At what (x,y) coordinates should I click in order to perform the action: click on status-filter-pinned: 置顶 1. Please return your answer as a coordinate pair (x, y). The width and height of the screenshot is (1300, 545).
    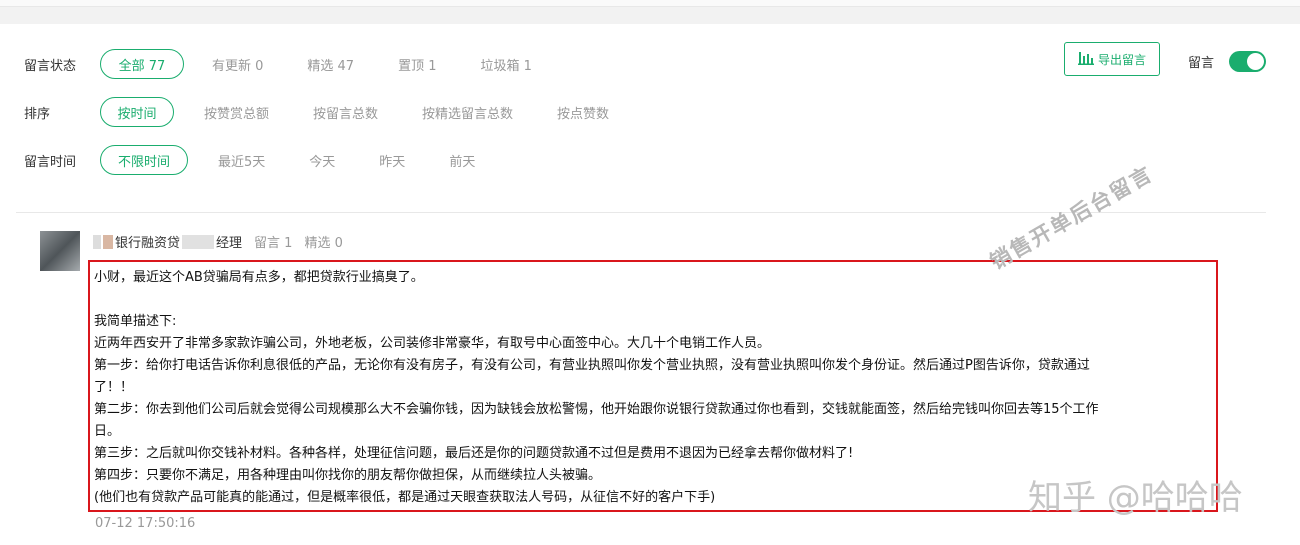
    Looking at the image, I should click on (417, 64).